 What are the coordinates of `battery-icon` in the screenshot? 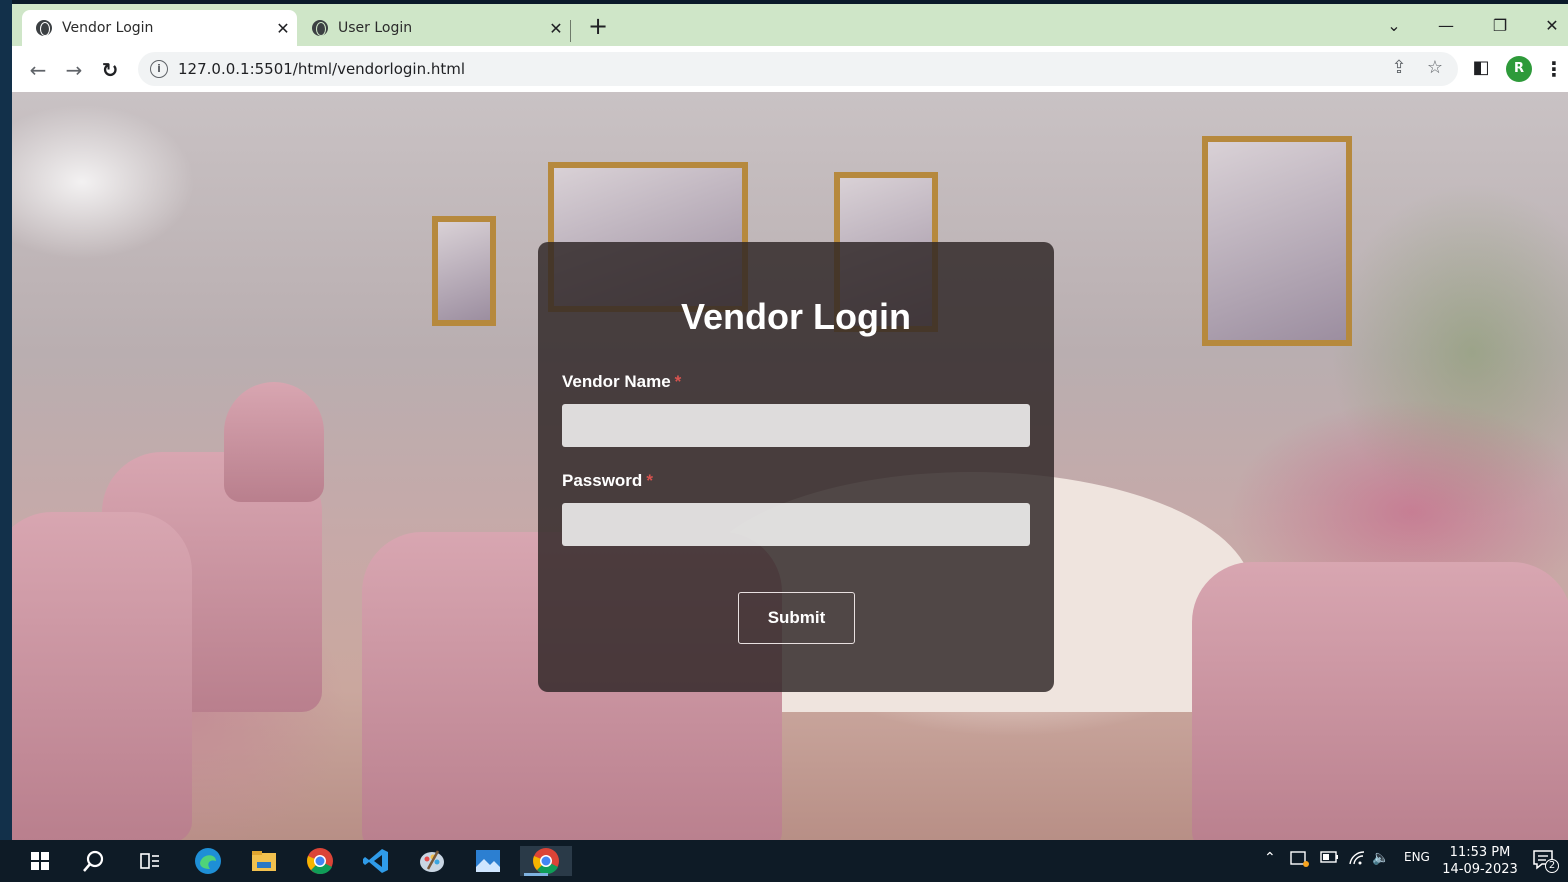 It's located at (1330, 858).